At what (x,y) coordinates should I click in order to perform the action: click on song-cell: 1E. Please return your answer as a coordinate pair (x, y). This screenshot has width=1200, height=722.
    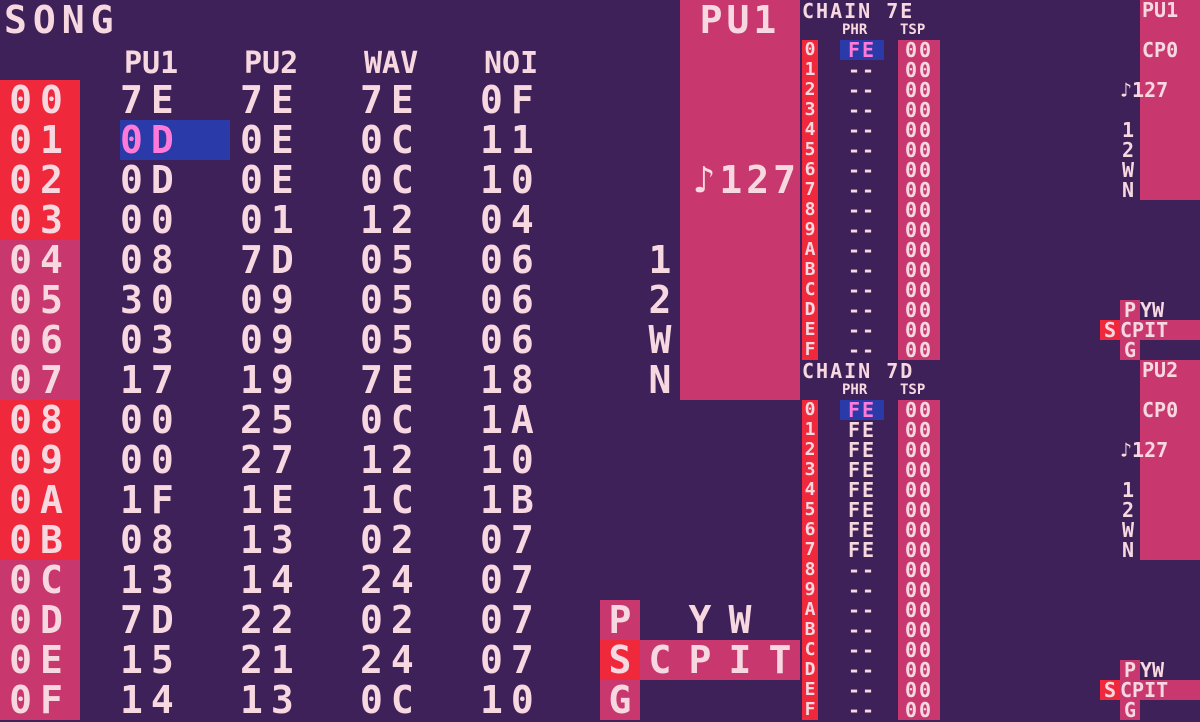
    Looking at the image, I should click on (295, 500).